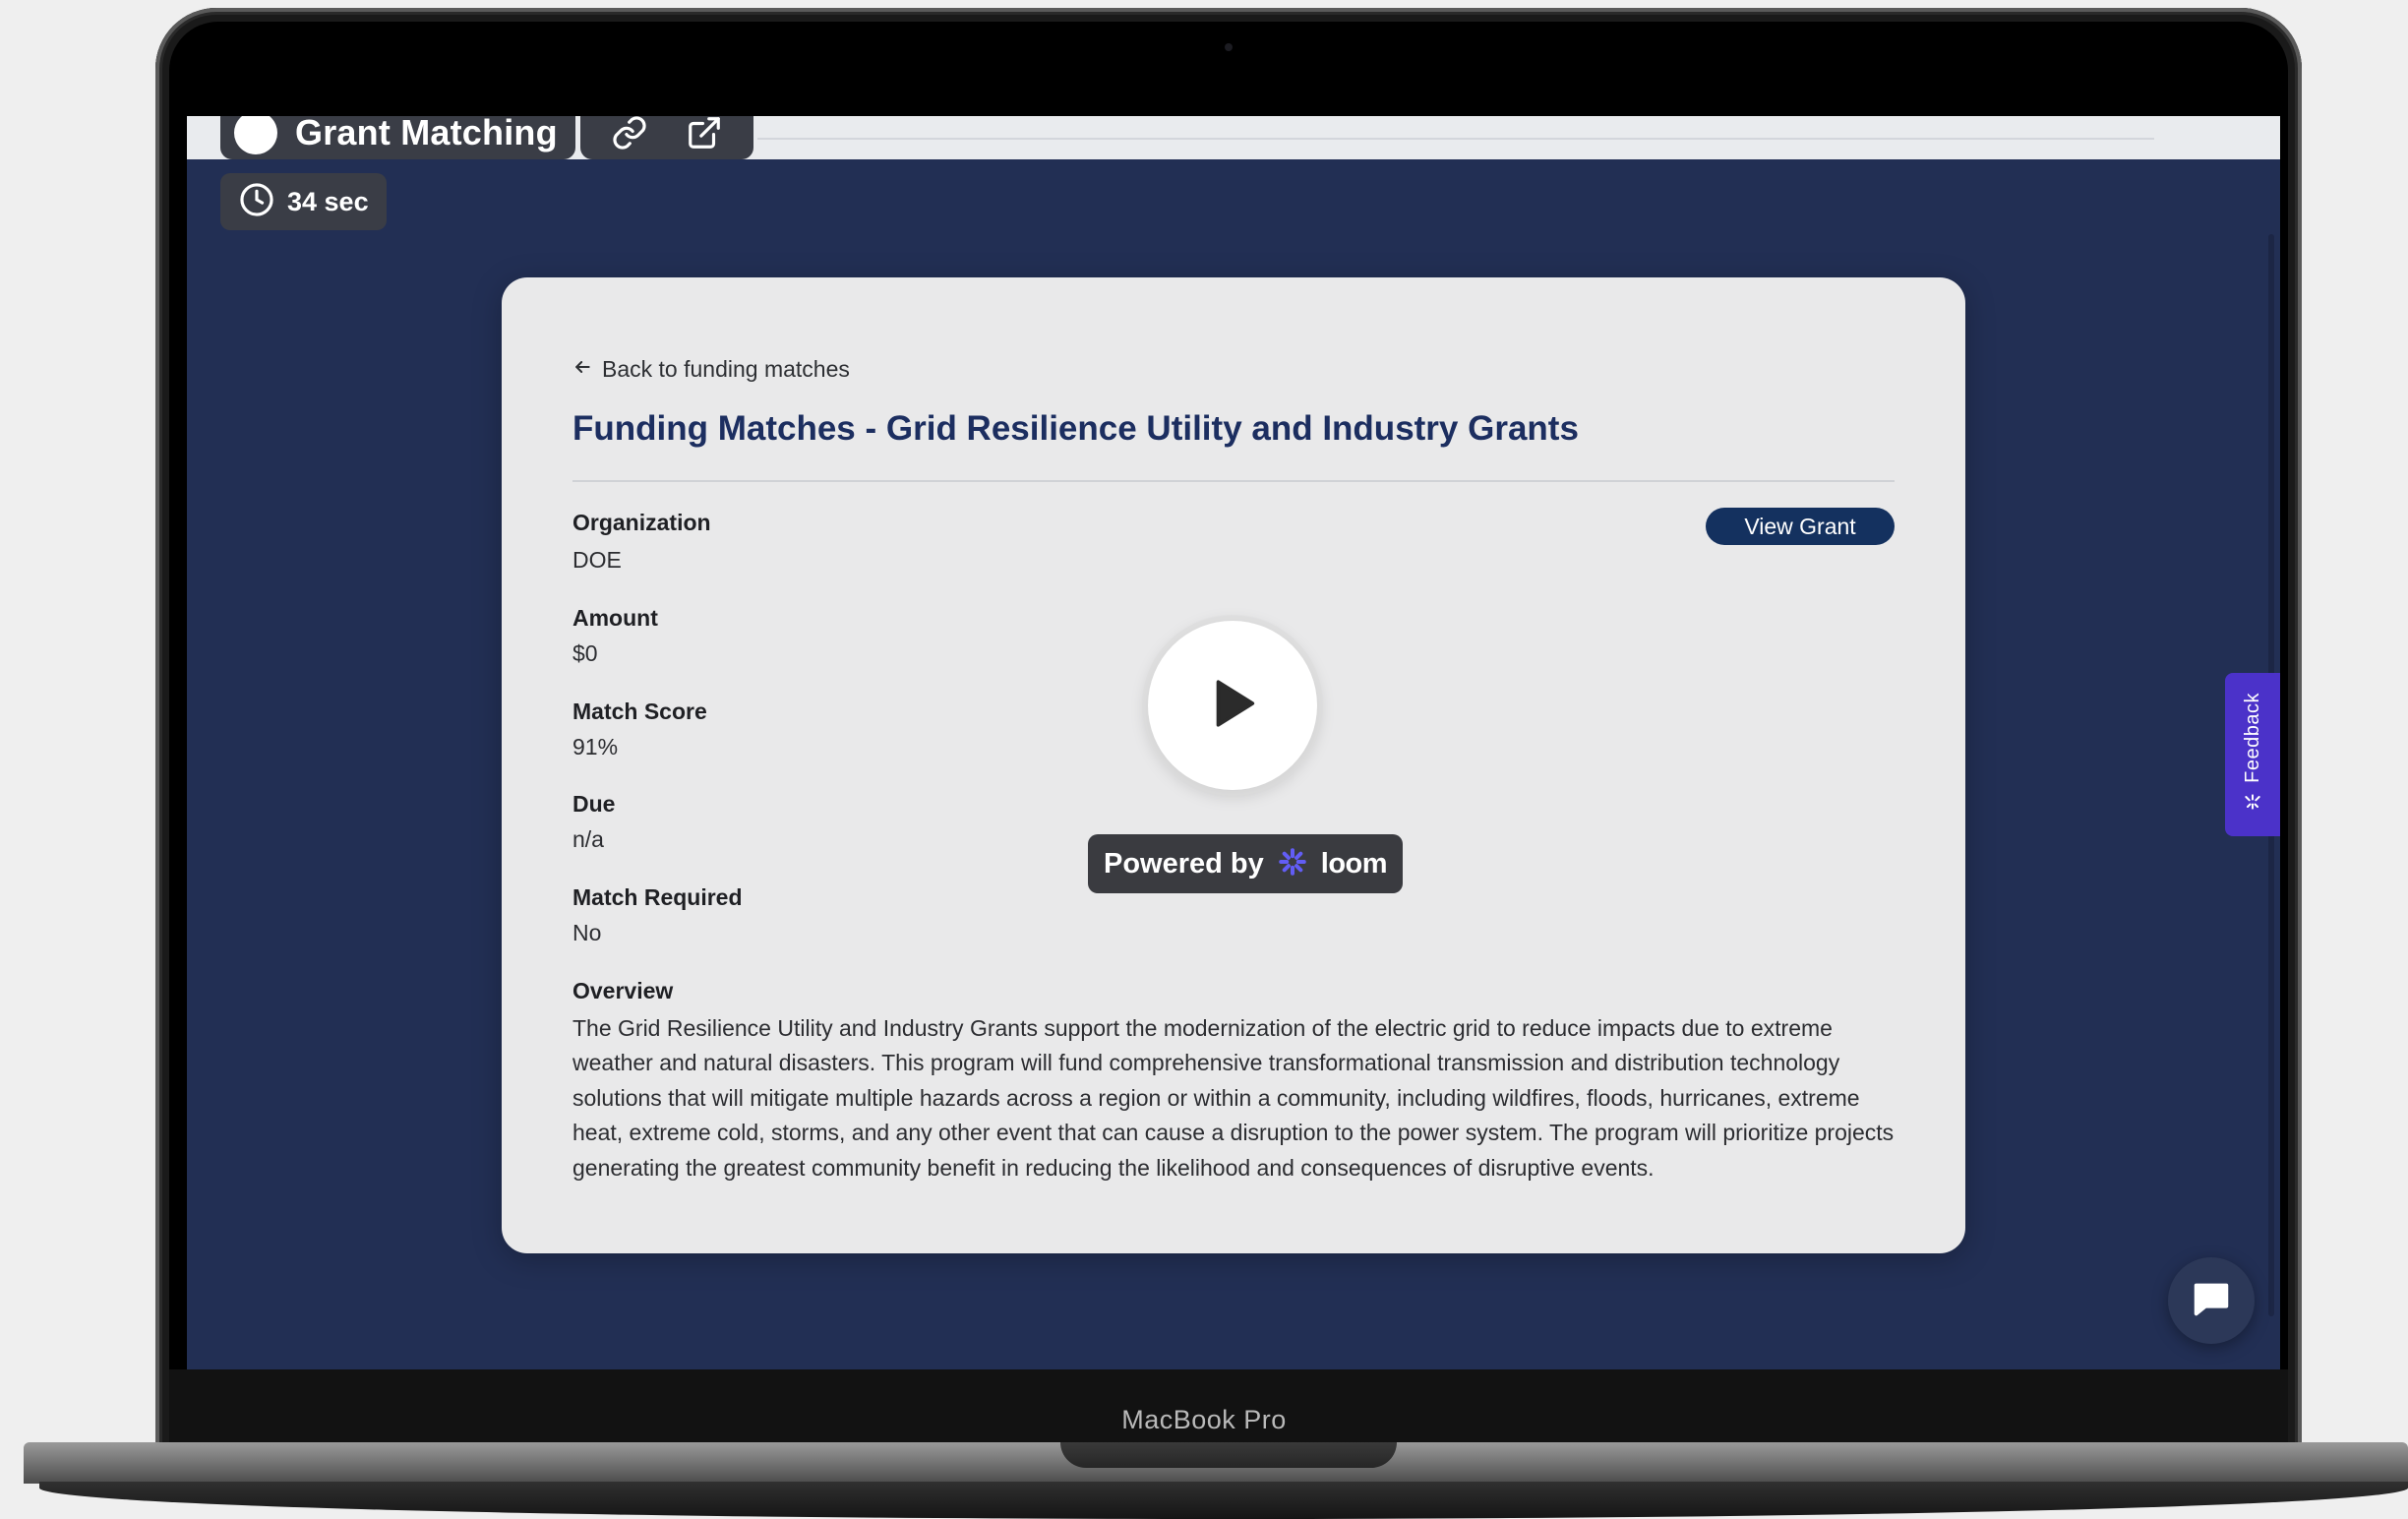 Image resolution: width=2408 pixels, height=1519 pixels. I want to click on avatar, so click(255, 135).